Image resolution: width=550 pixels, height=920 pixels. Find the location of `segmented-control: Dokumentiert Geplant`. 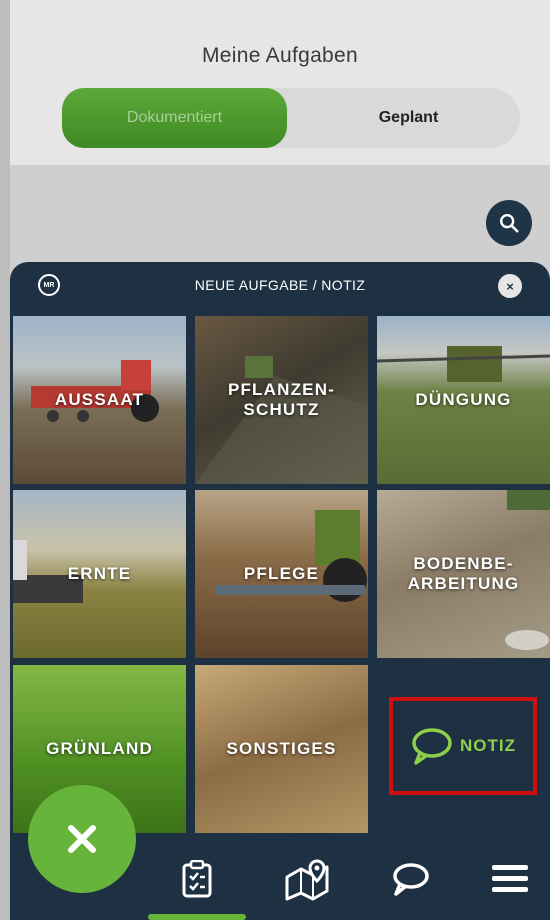

segmented-control: Dokumentiert Geplant is located at coordinates (291, 118).